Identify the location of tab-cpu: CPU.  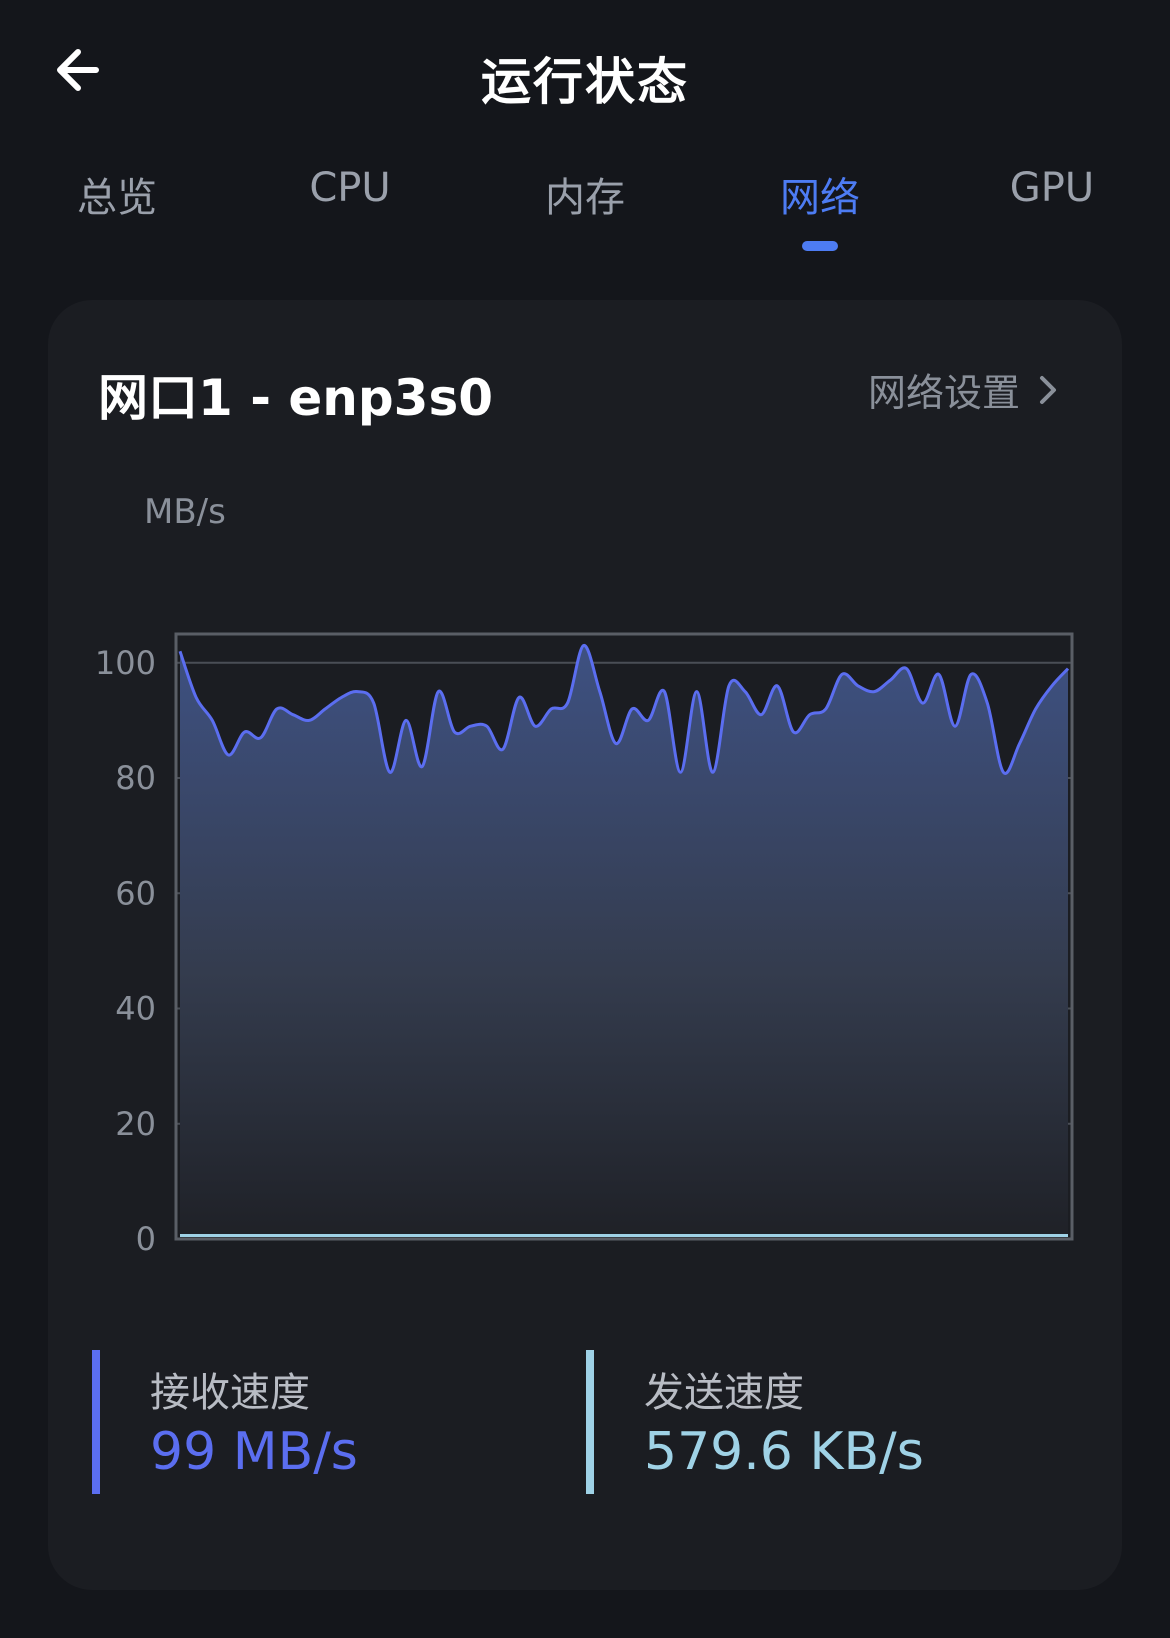
(350, 210).